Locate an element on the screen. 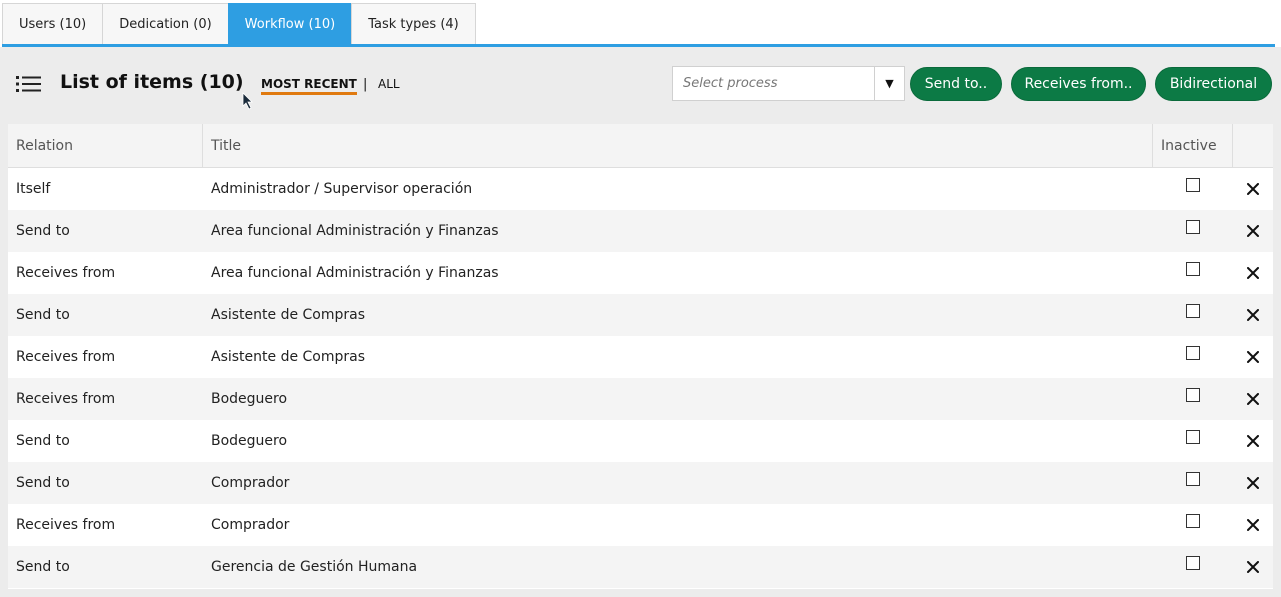 The image size is (1281, 597). tab-users: Users (10) is located at coordinates (53, 24).